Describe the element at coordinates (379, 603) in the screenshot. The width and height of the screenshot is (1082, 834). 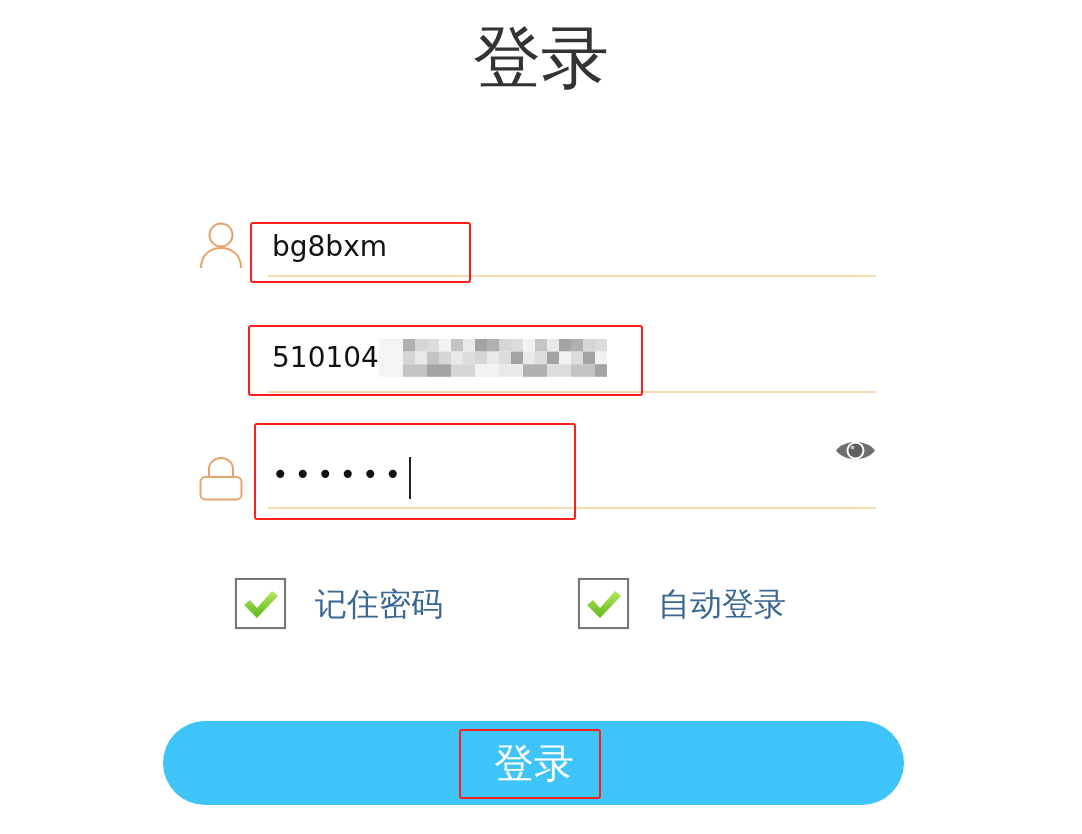
I see `checkbox-label: 记住密码` at that location.